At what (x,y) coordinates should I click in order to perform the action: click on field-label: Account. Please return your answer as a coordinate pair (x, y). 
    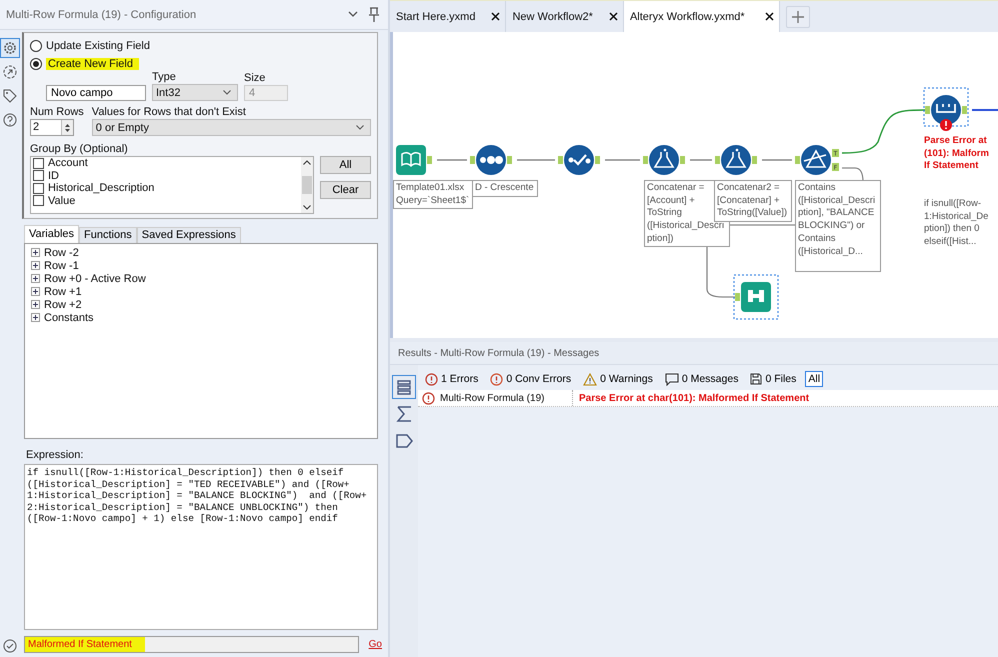
    Looking at the image, I should click on (68, 163).